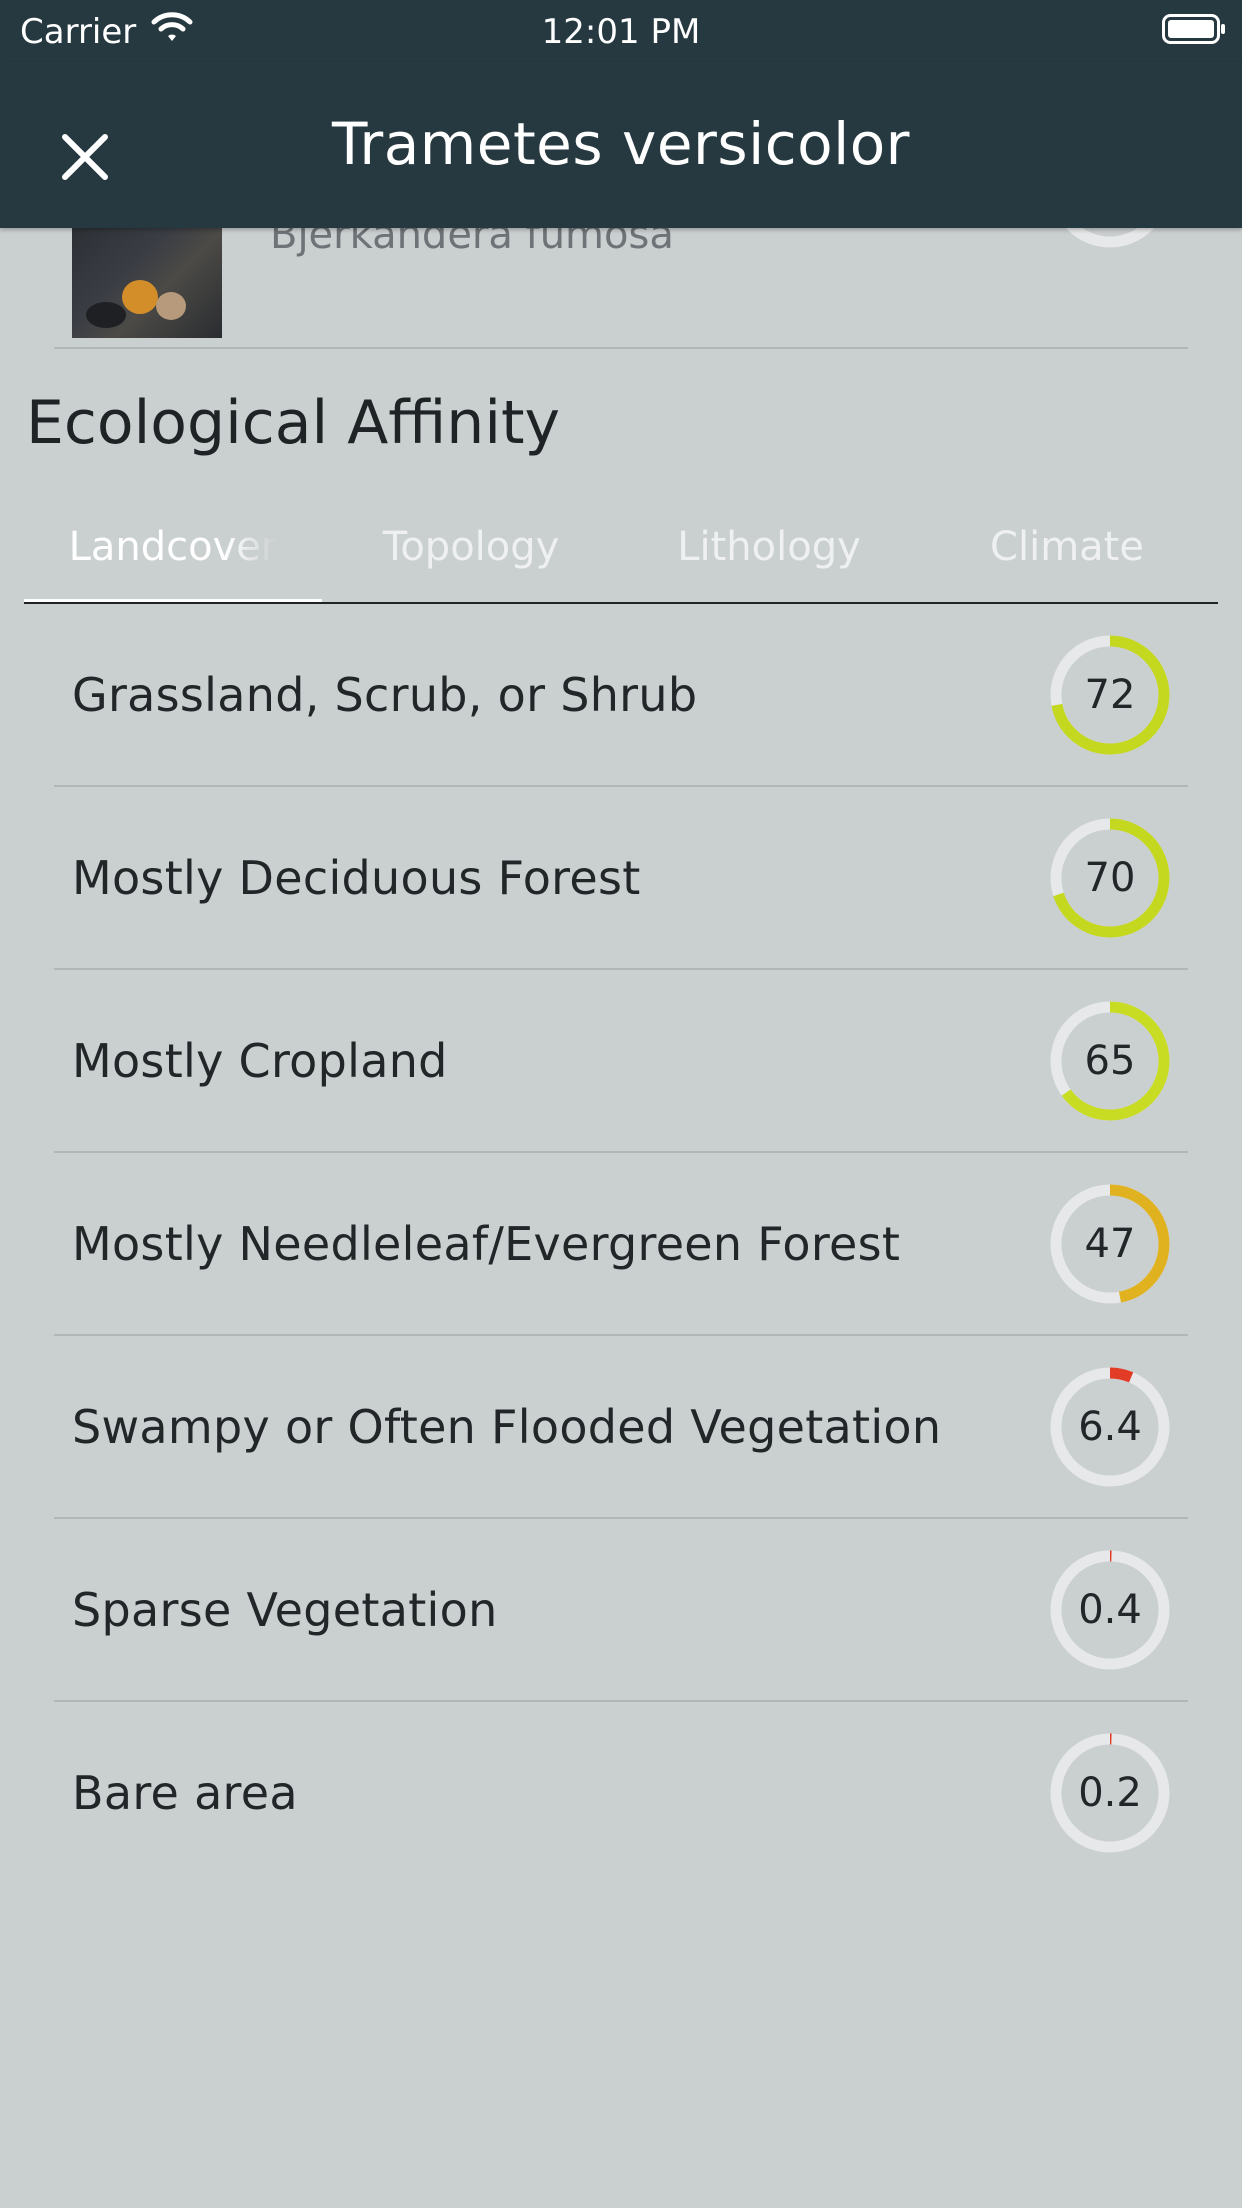  I want to click on list-item: Grassland, Scrub, or Shrub 72, so click(621, 695).